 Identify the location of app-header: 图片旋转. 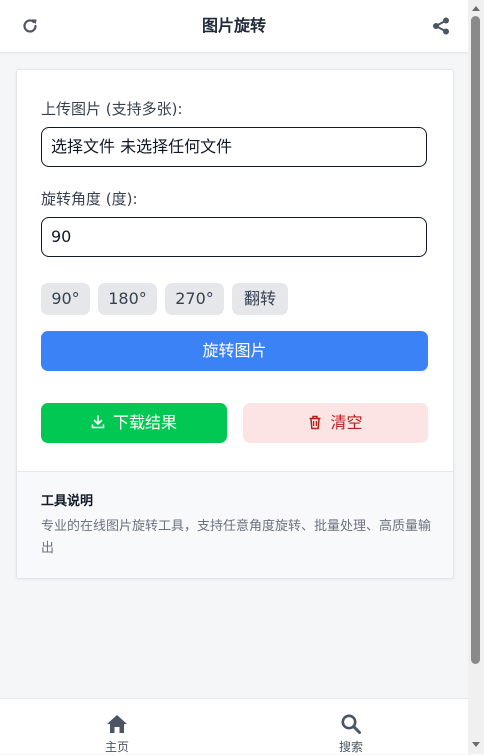
(234, 26).